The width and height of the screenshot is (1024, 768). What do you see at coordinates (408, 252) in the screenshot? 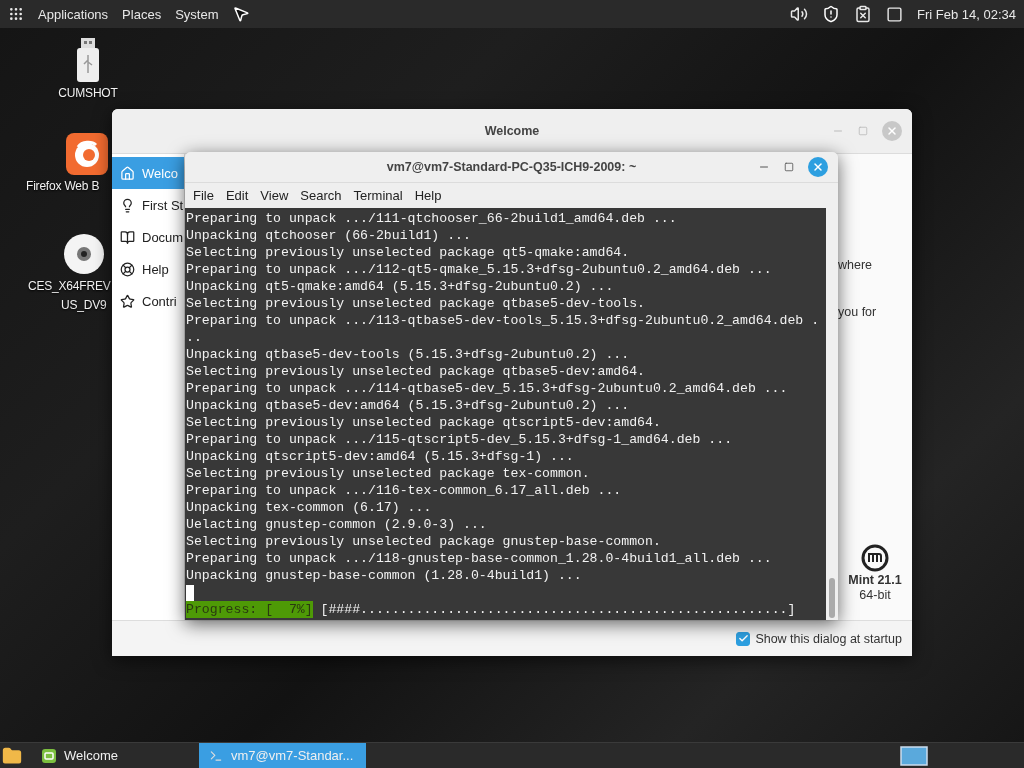
I see `terminal-line: Selecting previously unselected package qt5-qmake:amd64.` at bounding box center [408, 252].